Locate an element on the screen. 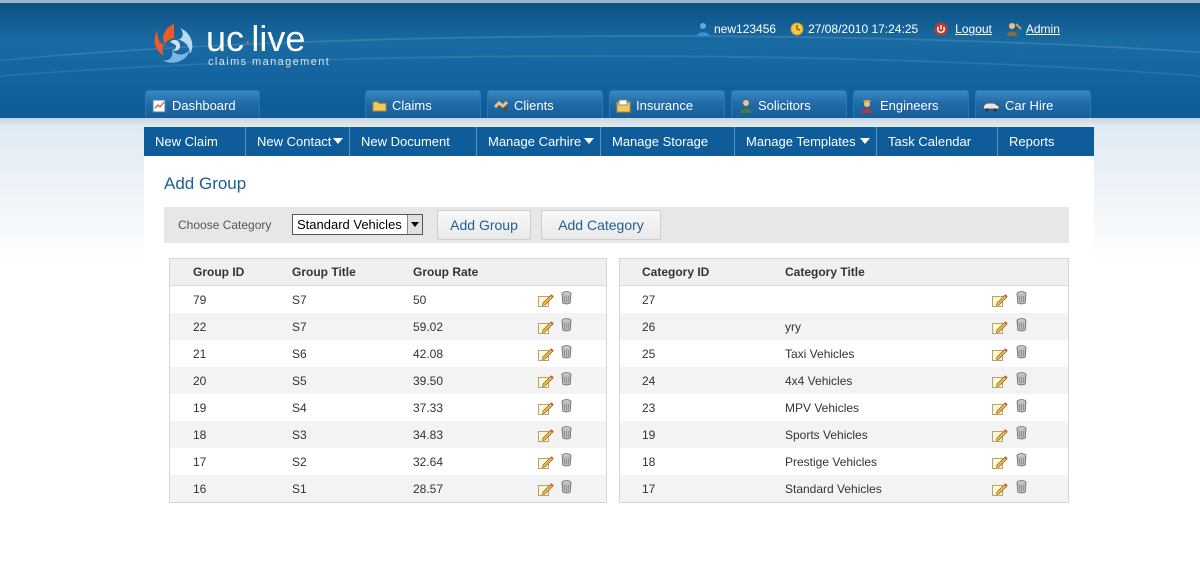 The image size is (1200, 582). tab-dashboard: Dashboard is located at coordinates (202, 105).